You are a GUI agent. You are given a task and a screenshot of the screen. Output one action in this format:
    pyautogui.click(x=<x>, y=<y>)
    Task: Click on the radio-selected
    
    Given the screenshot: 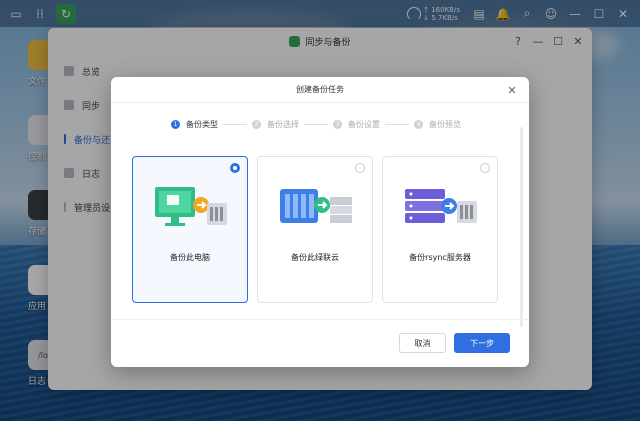 What is the action you would take?
    pyautogui.click(x=235, y=168)
    